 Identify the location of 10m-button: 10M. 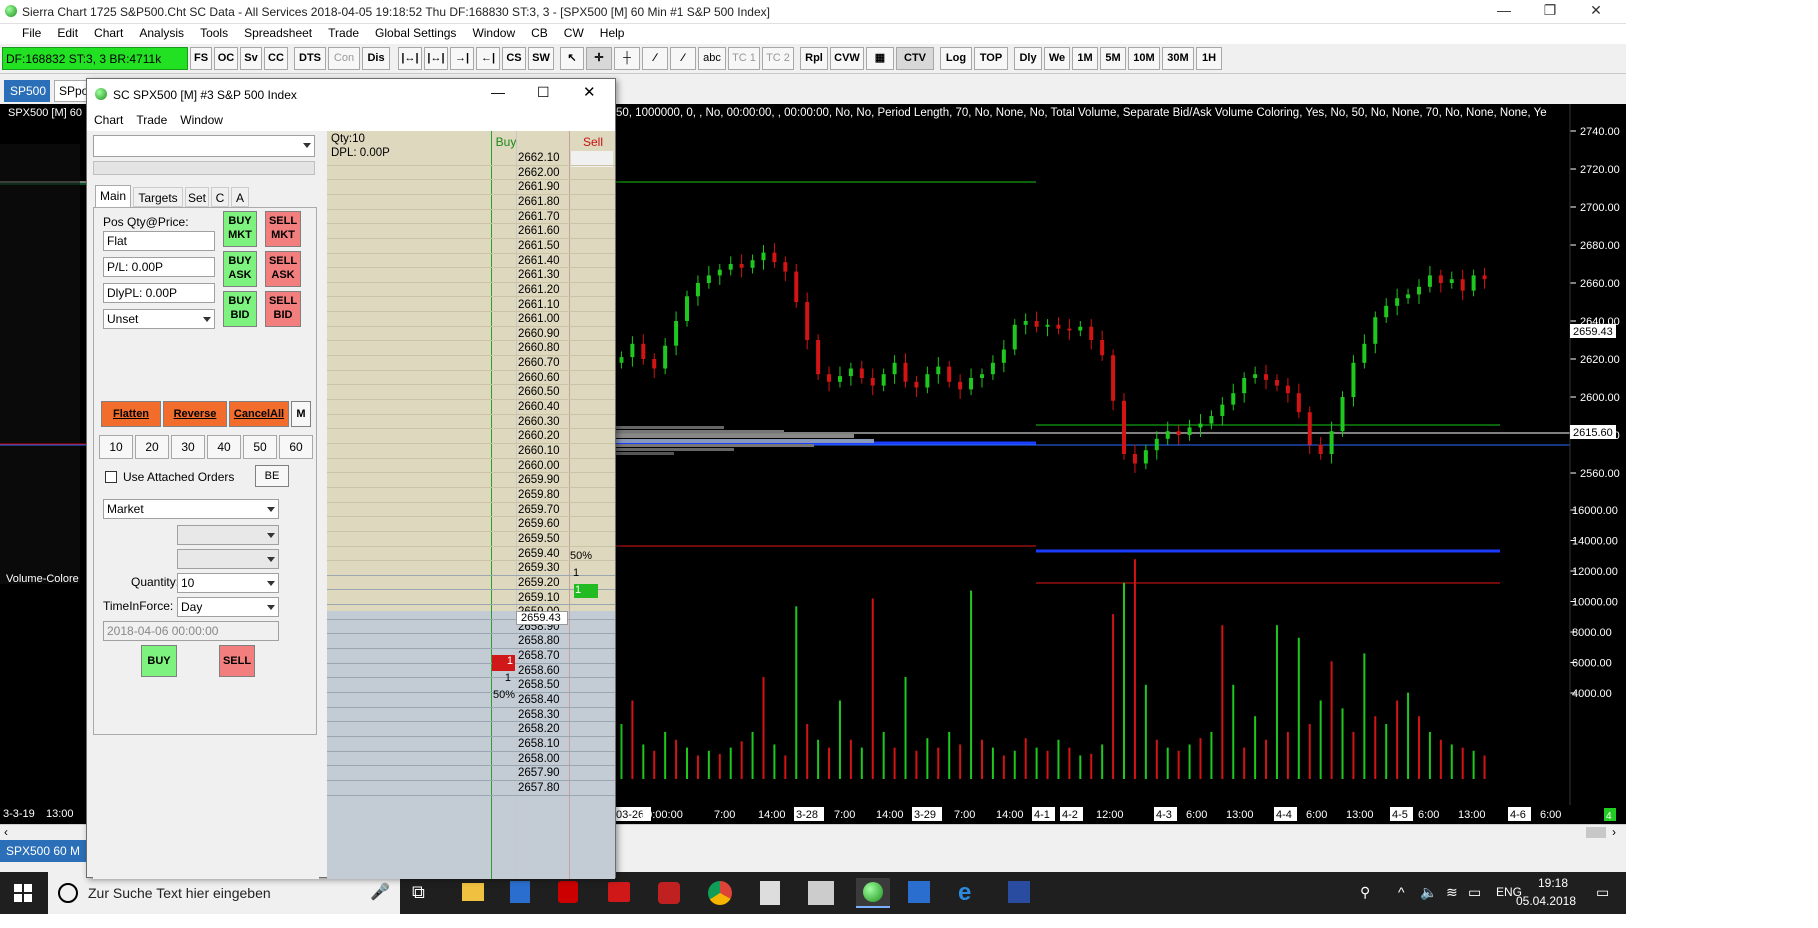
(1144, 58).